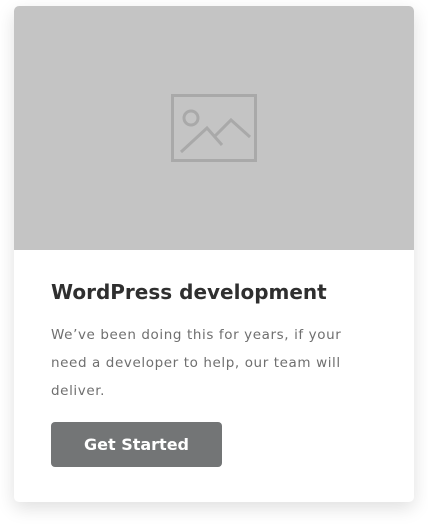  Describe the element at coordinates (136, 444) in the screenshot. I see `get-started-button: Get Started` at that location.